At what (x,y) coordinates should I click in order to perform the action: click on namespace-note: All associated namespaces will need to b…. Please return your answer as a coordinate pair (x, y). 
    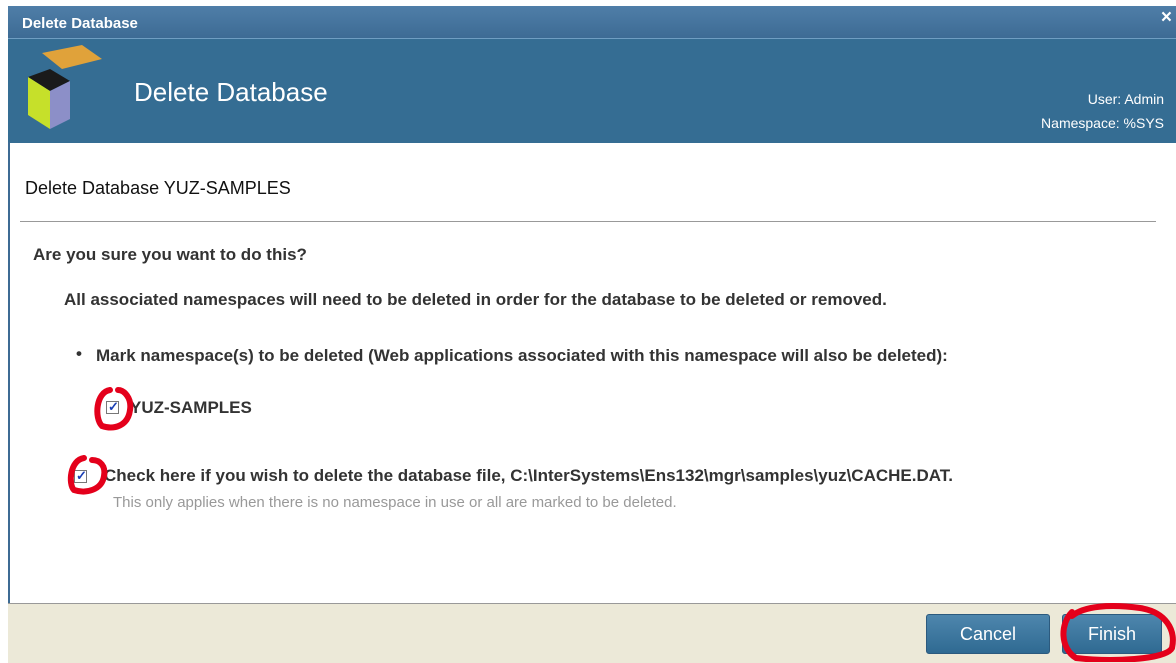
    Looking at the image, I should click on (475, 299).